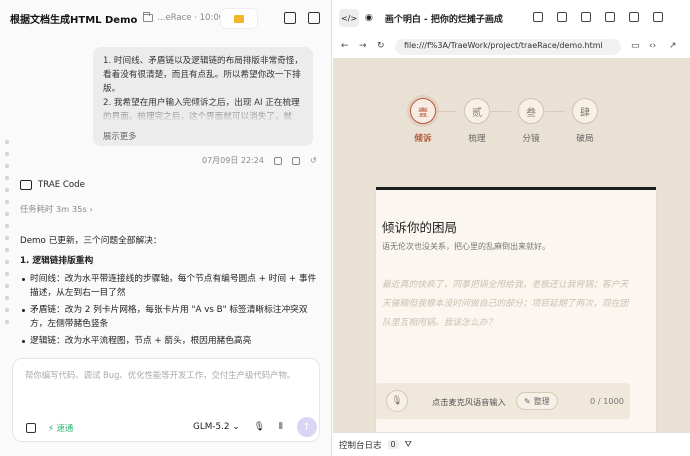  I want to click on voice-input-bar: 🎙 点击麦克风语音输入 ✎ 整理 0 / 1000, so click(503, 401).